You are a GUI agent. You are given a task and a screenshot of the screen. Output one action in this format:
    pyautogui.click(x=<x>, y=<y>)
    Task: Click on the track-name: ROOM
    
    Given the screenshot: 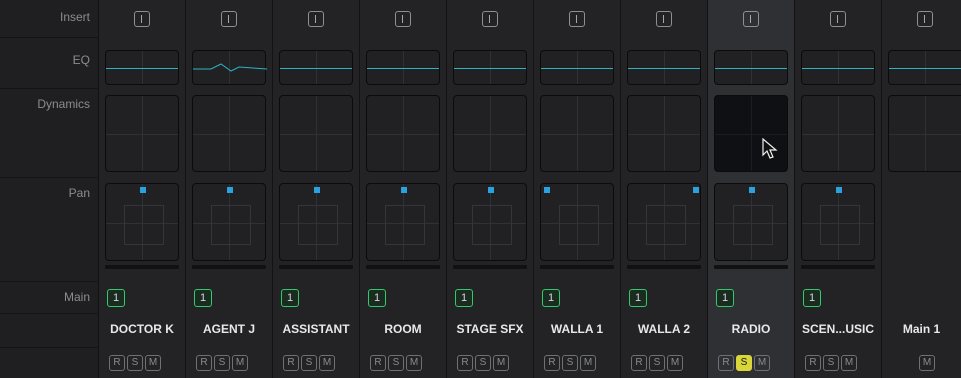 What is the action you would take?
    pyautogui.click(x=403, y=329)
    